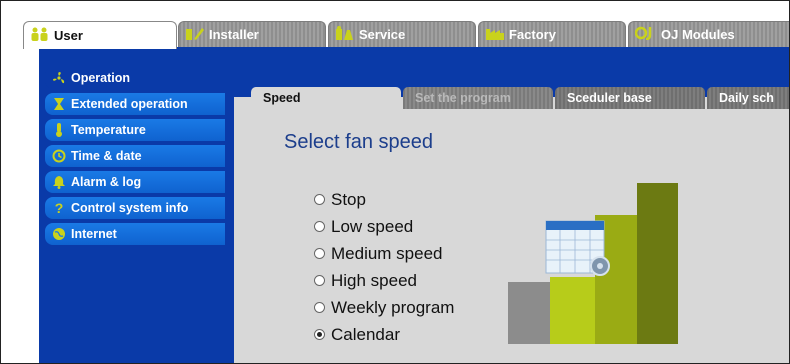  I want to click on bar-lime, so click(572, 310).